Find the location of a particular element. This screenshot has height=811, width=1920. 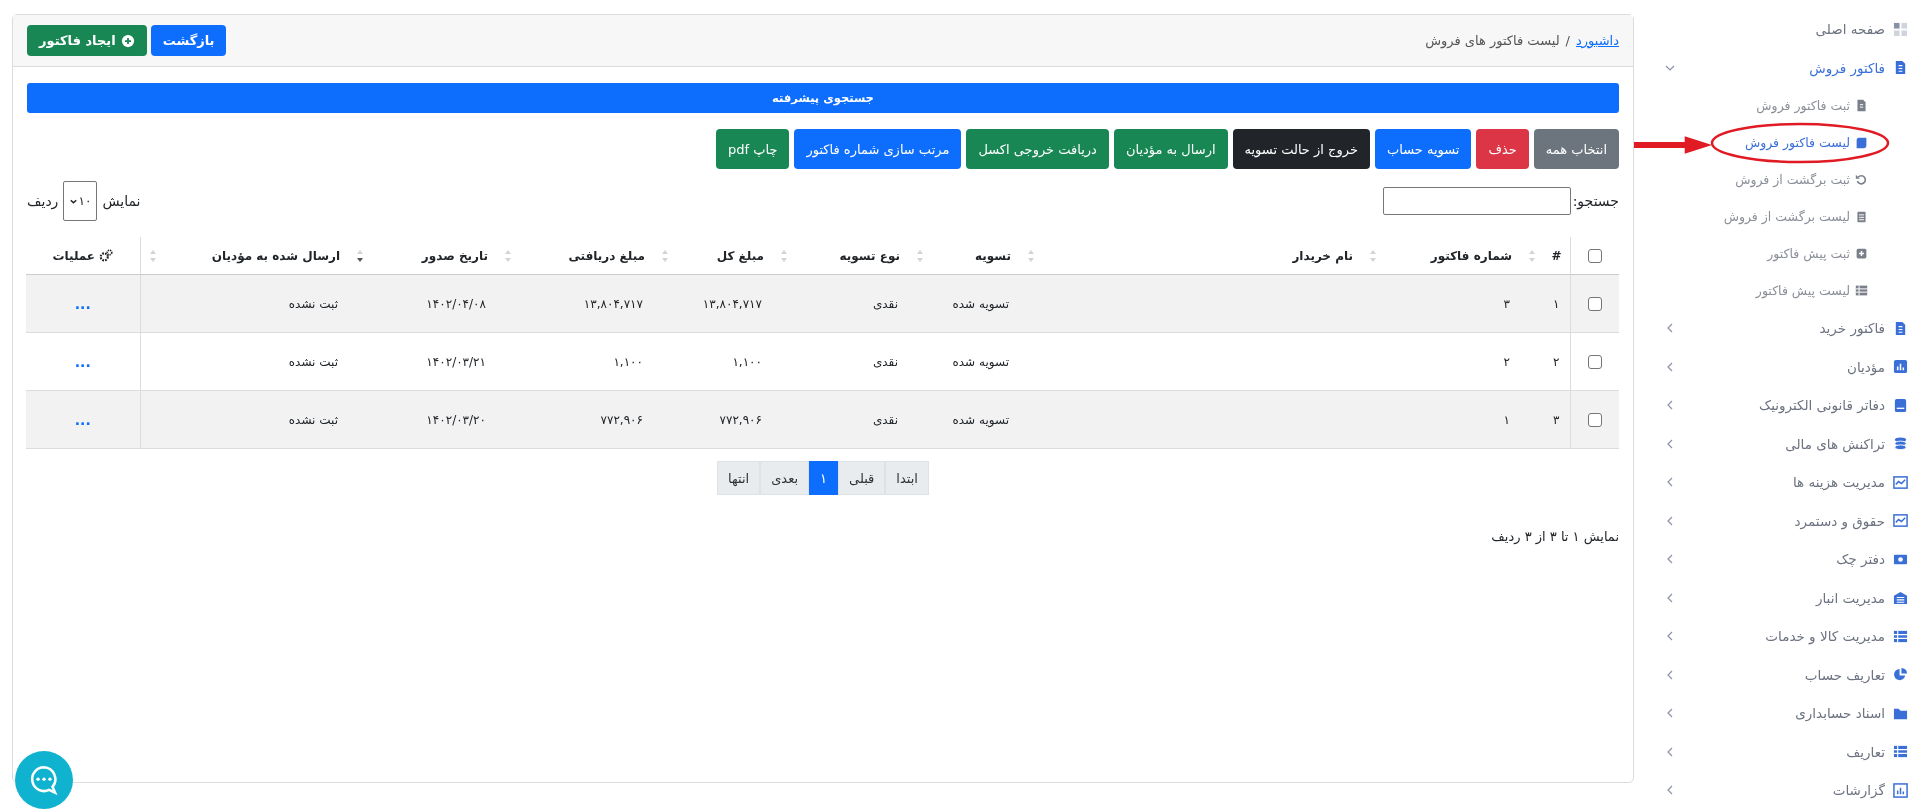

pagination-button: قبلی is located at coordinates (862, 478).